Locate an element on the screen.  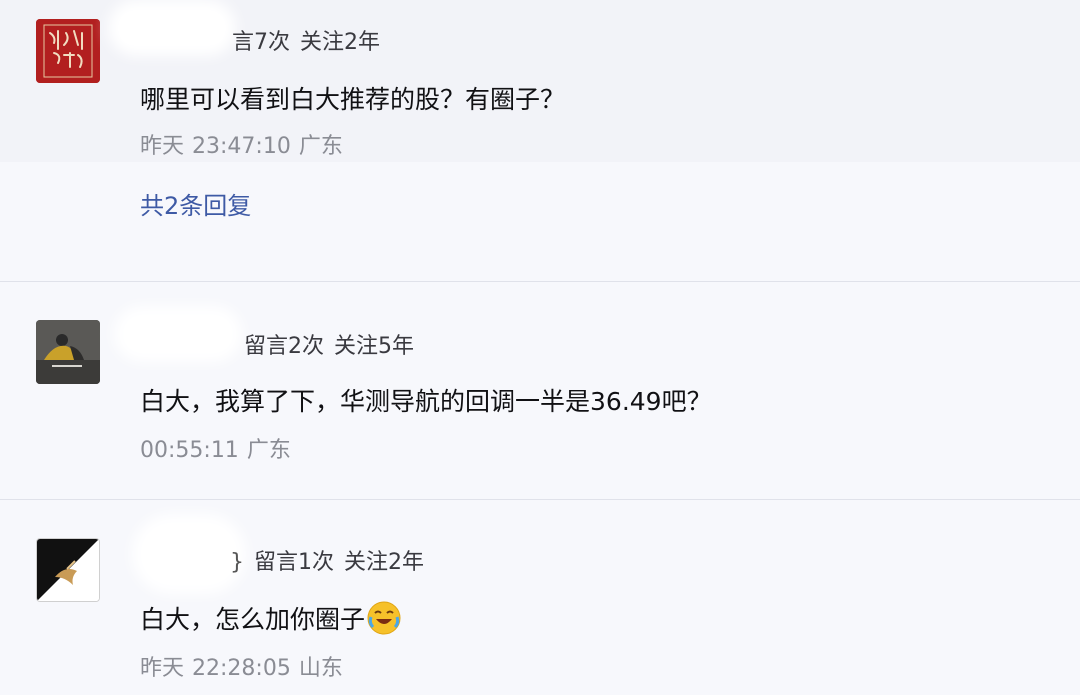
laughing-crying-emoji-icon is located at coordinates (384, 618).